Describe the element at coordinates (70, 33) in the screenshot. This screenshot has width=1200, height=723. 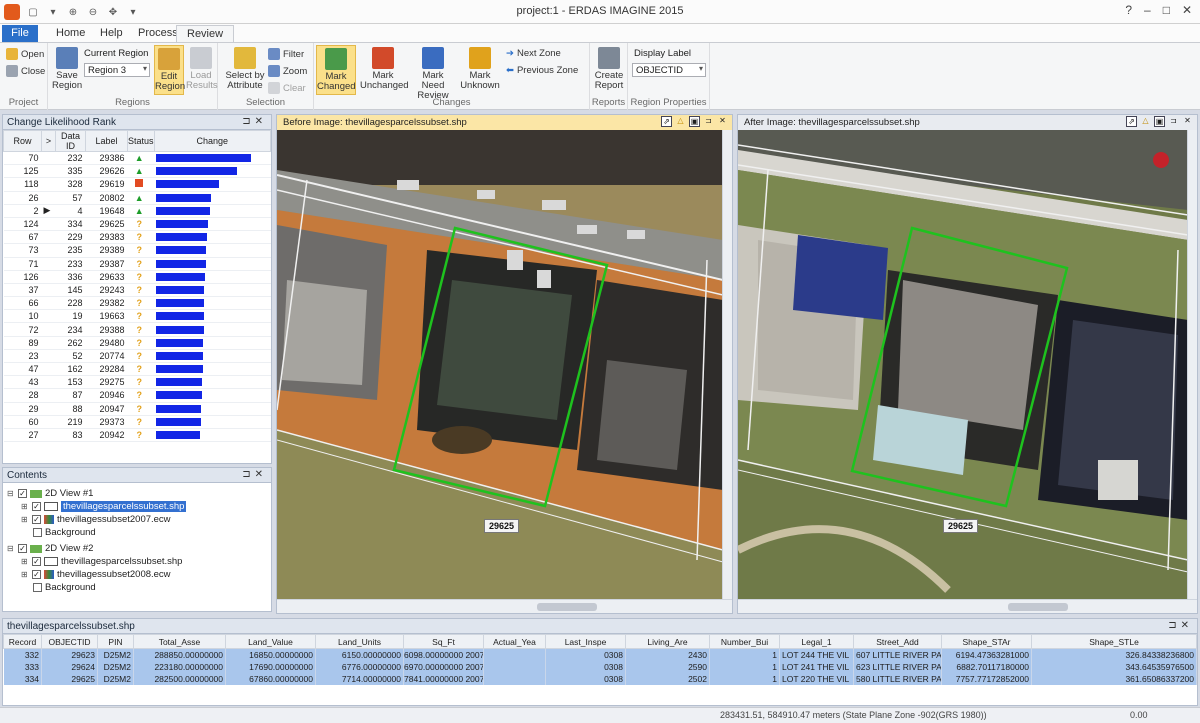
I see `tab-home: Home` at that location.